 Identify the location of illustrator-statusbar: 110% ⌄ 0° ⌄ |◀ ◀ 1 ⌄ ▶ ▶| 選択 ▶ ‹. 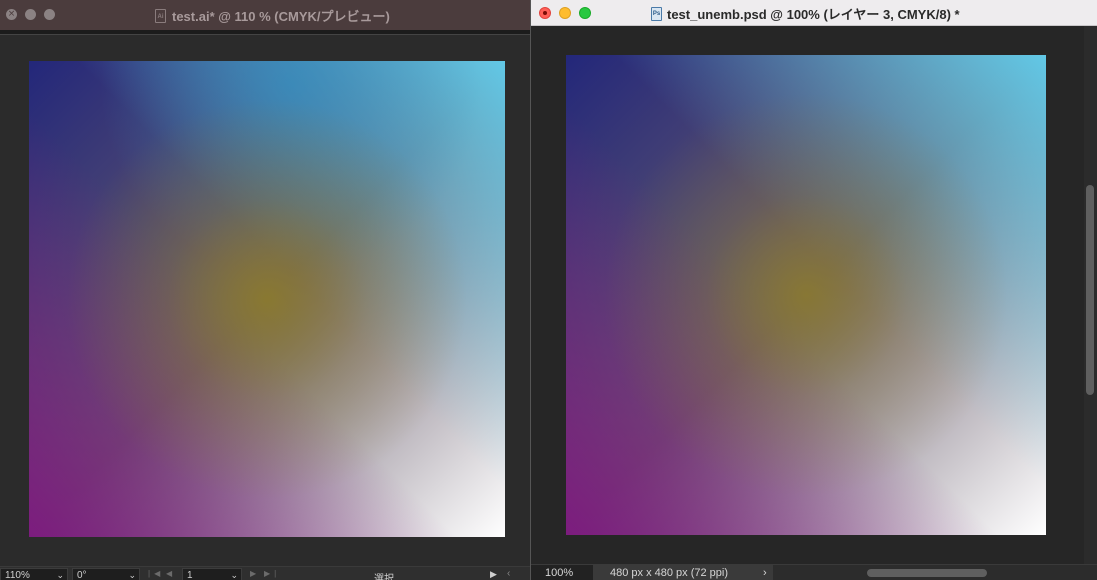
(265, 573).